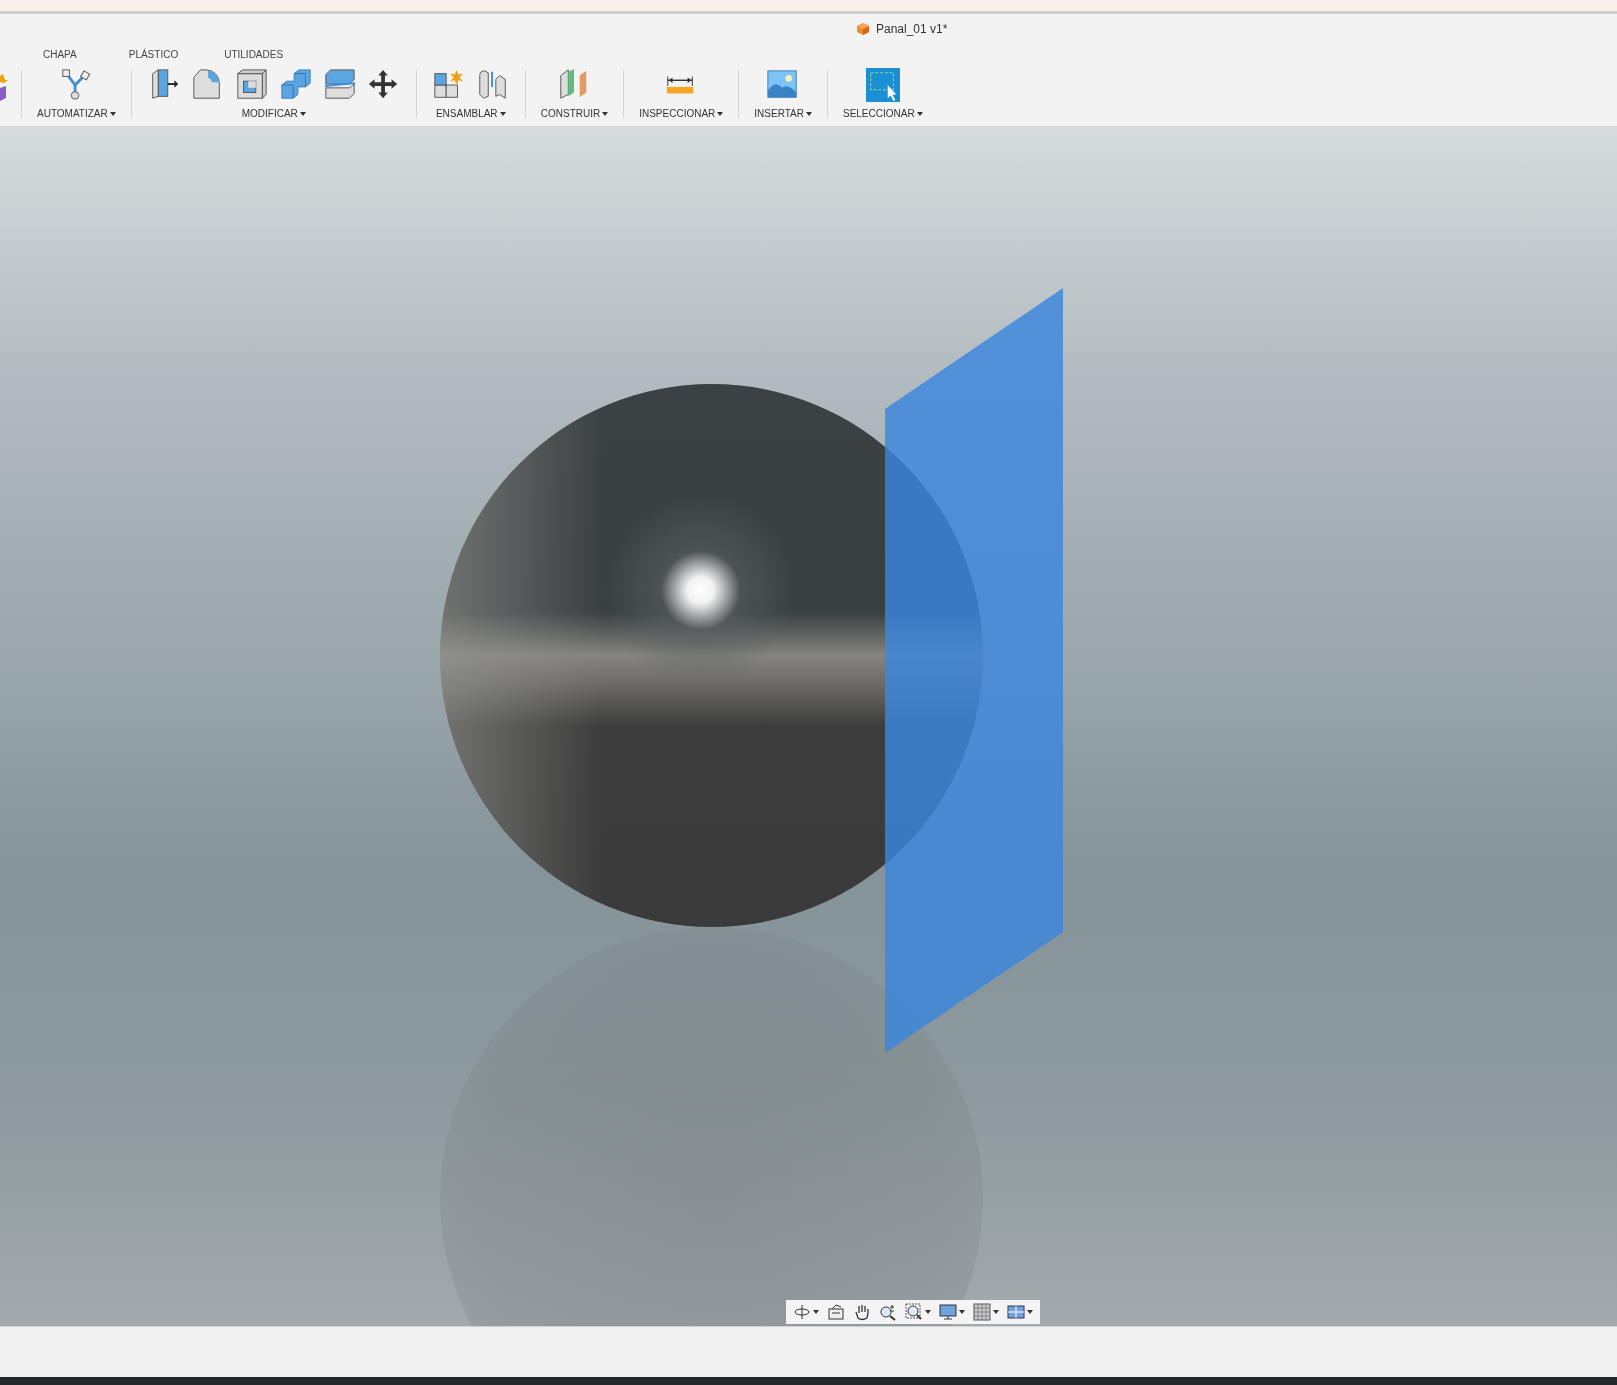  I want to click on toolbar-menu-button: MODIFICAR, so click(273, 113).